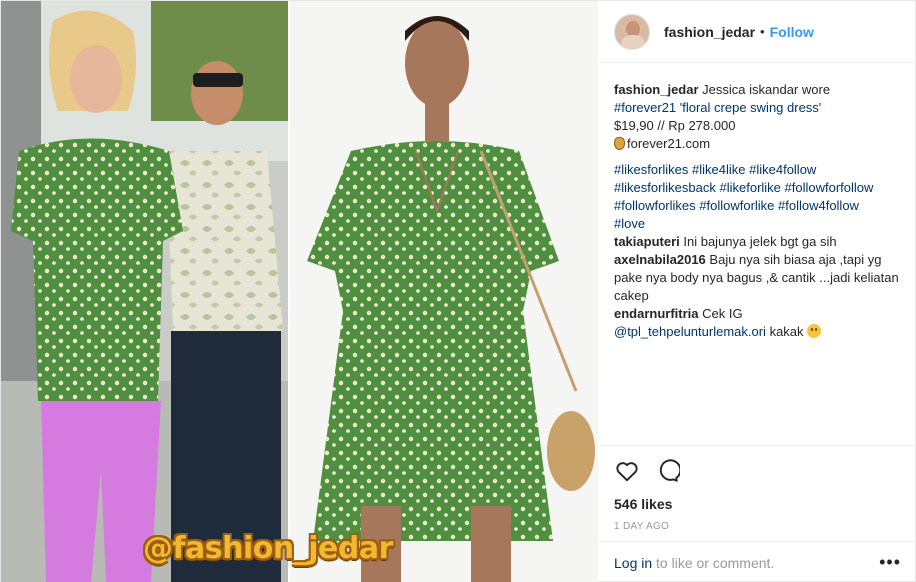  I want to click on comment-tail: kakak, so click(786, 331).